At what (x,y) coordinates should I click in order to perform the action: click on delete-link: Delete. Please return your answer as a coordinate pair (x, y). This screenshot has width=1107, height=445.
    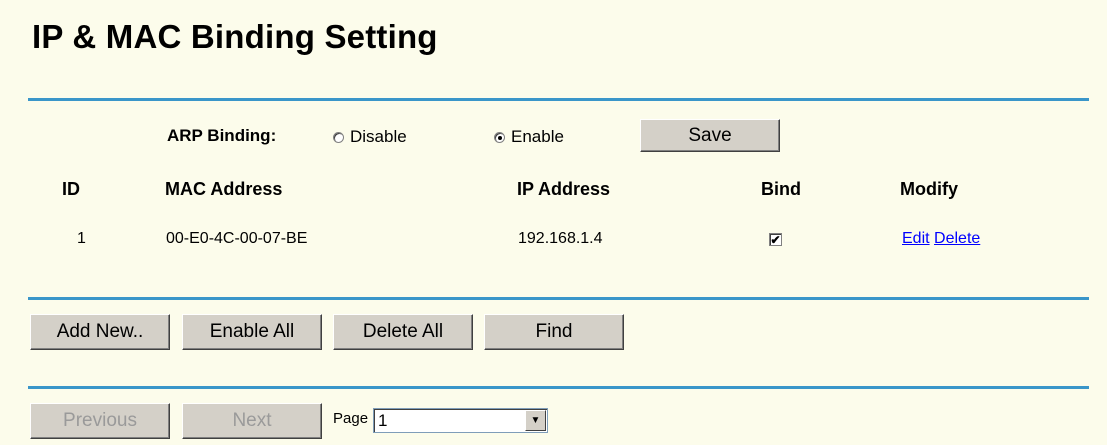
    Looking at the image, I should click on (957, 238).